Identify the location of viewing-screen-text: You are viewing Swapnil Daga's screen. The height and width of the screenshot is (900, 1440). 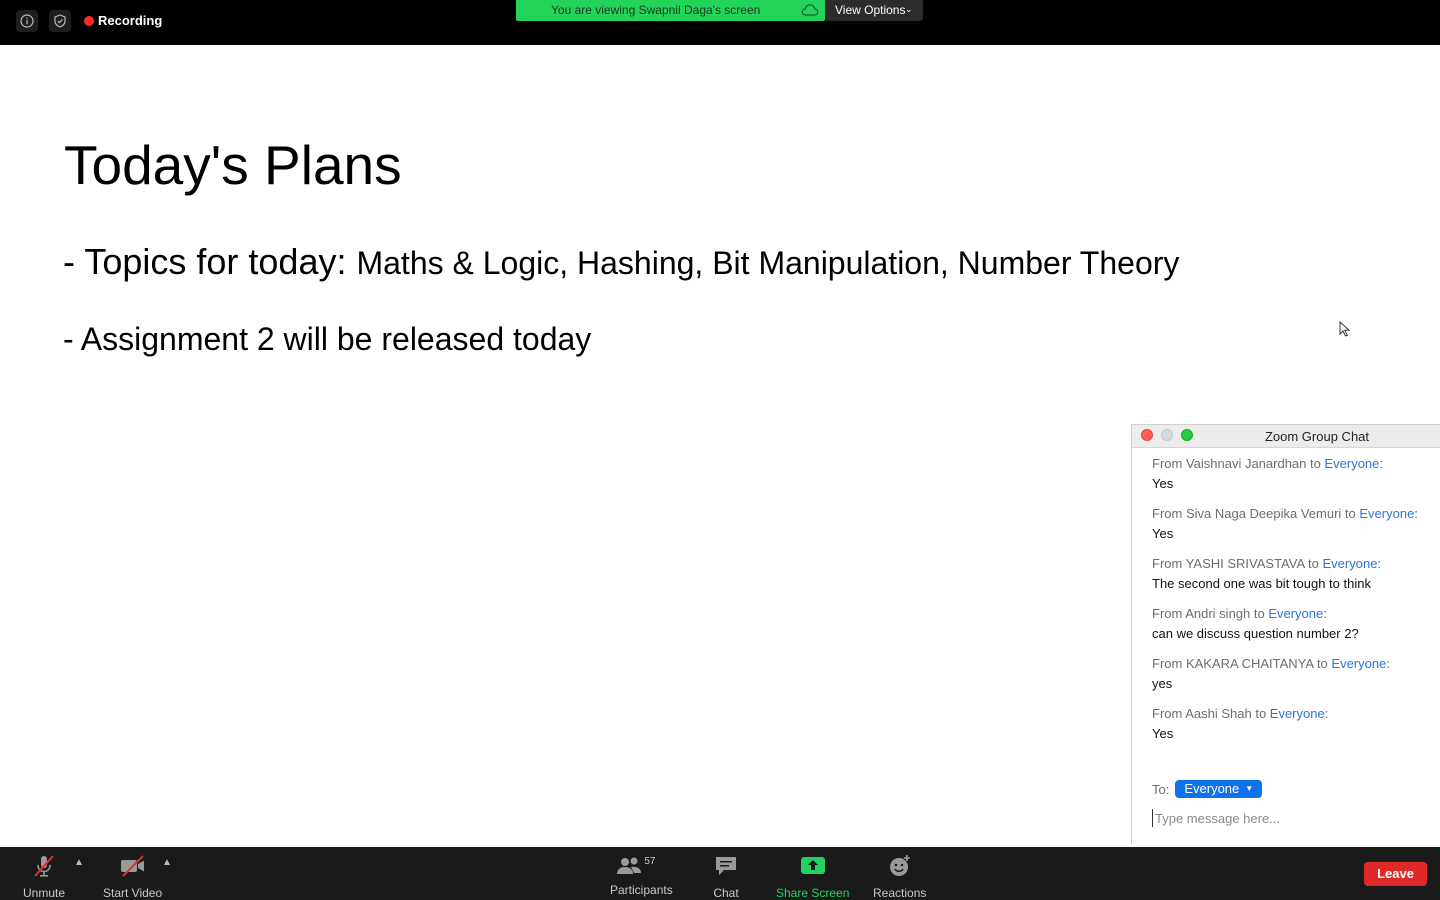
(656, 10).